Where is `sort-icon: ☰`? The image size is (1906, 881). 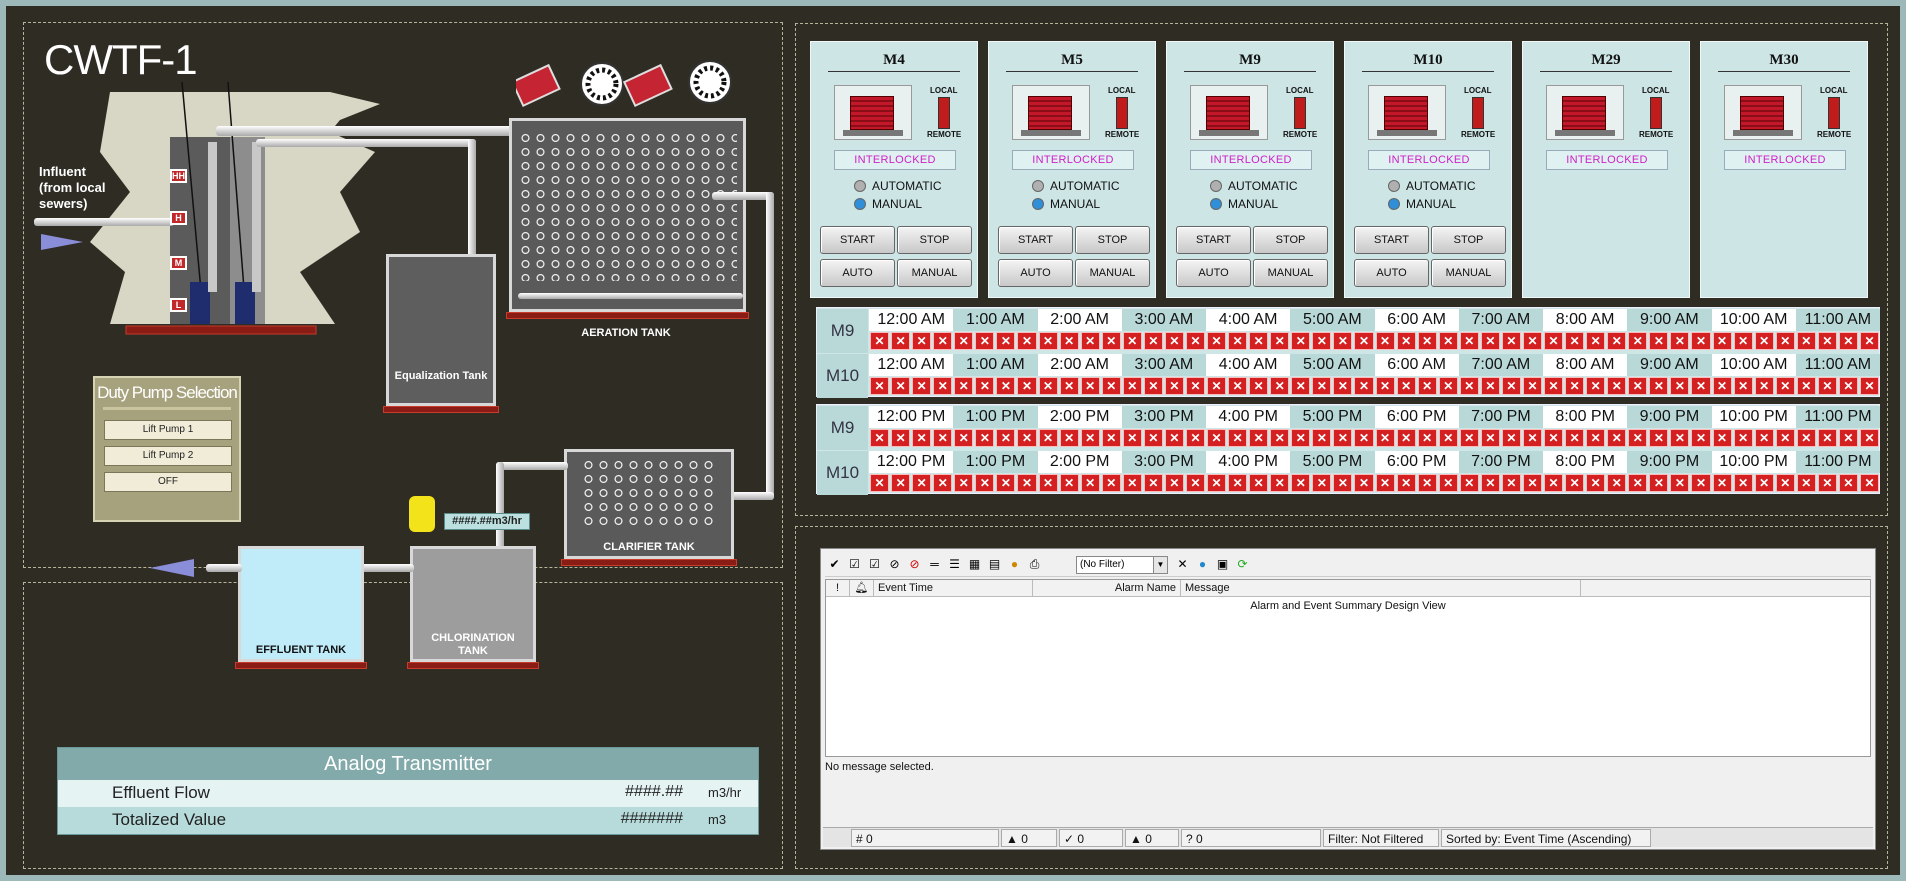 sort-icon: ☰ is located at coordinates (954, 564).